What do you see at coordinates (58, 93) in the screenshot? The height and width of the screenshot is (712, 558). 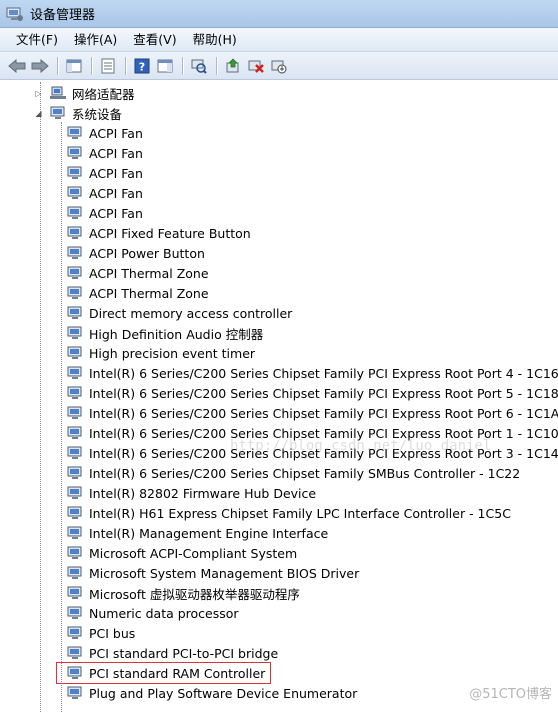 I see `network-adapter-icon` at bounding box center [58, 93].